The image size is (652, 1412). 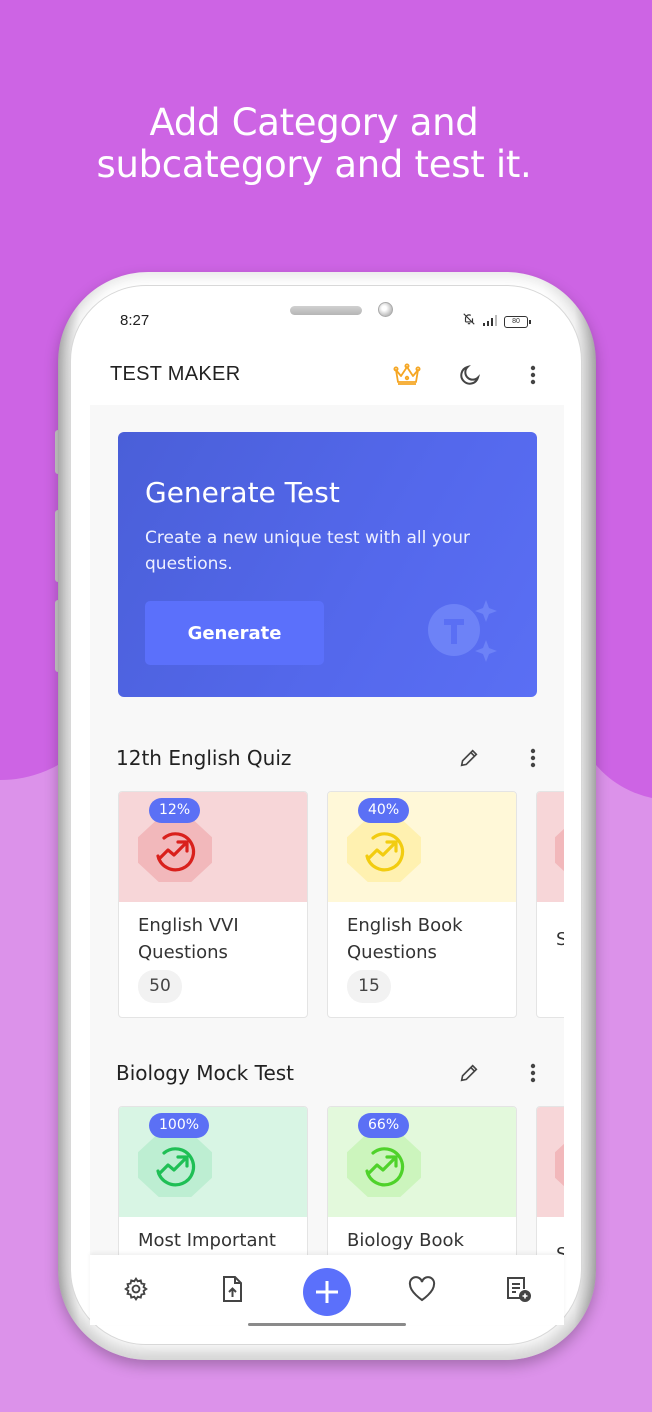 I want to click on progress-percent-badge: 66%, so click(x=384, y=1125).